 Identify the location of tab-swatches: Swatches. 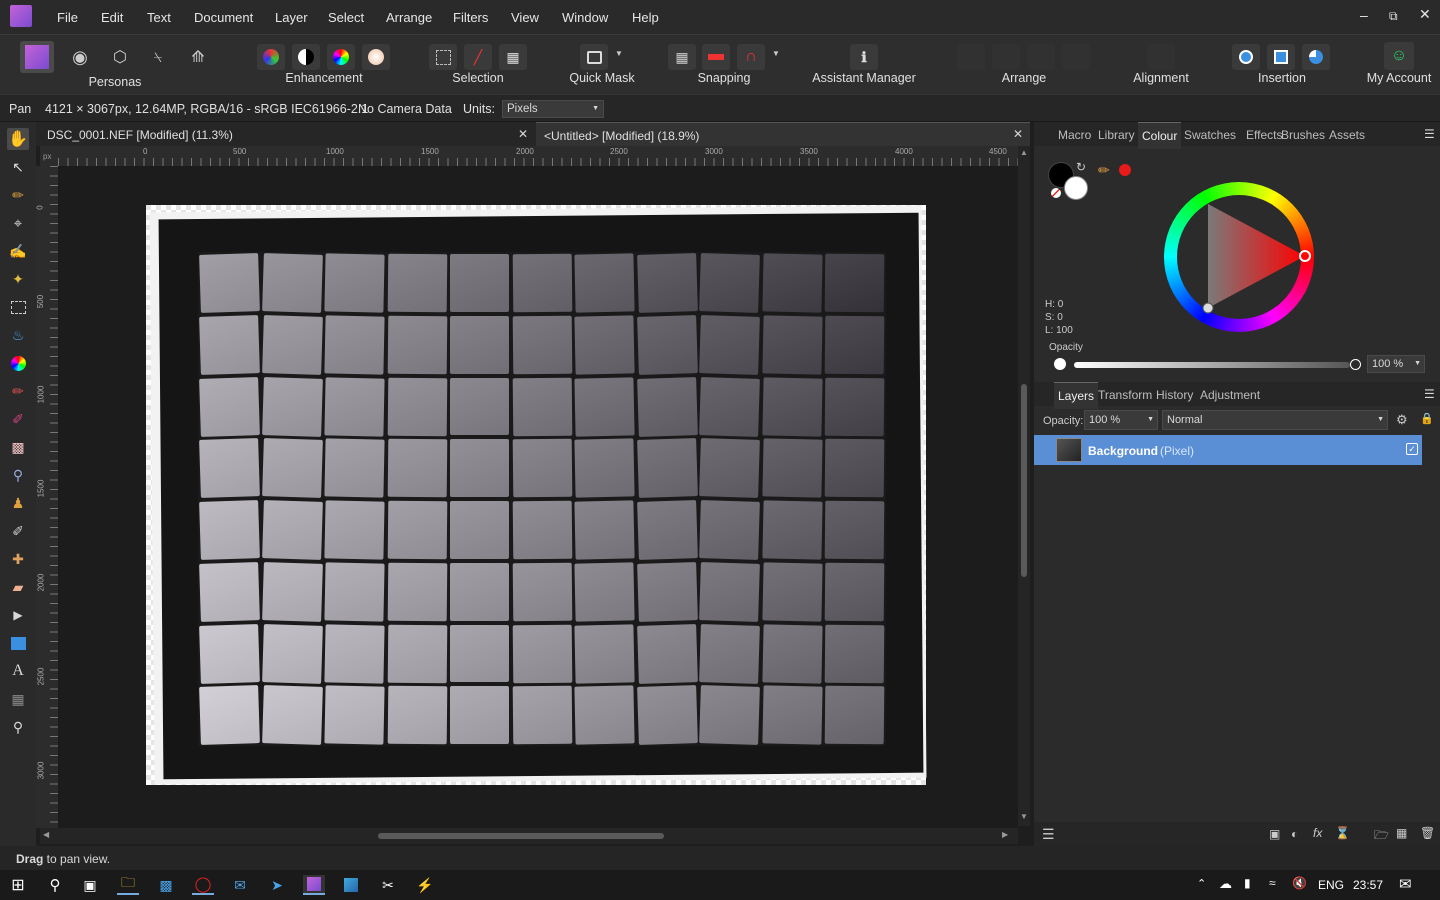
(1210, 135).